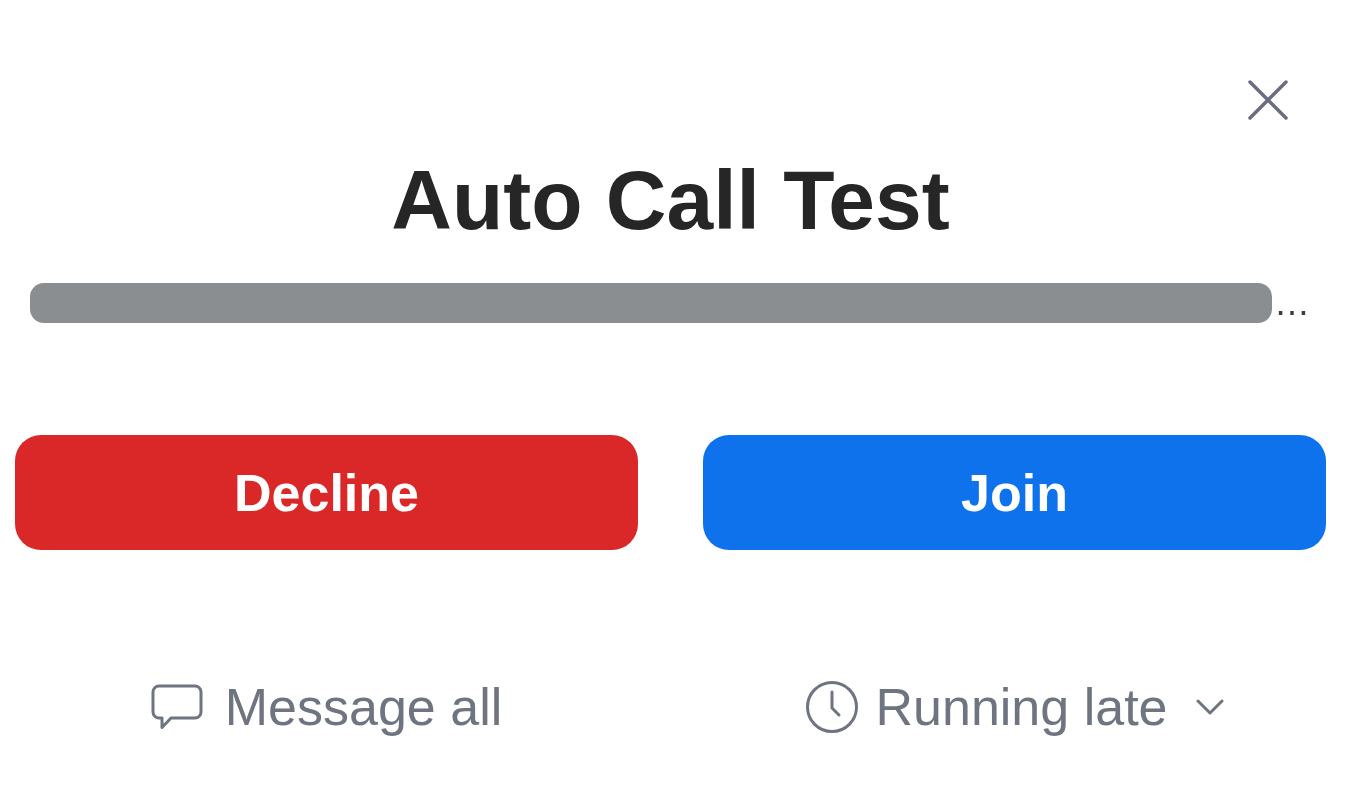 This screenshot has width=1352, height=799. I want to click on message-all-button: Message all, so click(326, 707).